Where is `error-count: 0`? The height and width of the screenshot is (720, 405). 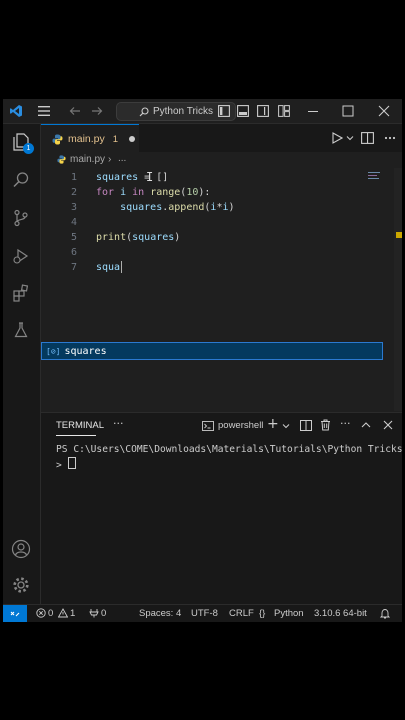 error-count: 0 is located at coordinates (50, 613).